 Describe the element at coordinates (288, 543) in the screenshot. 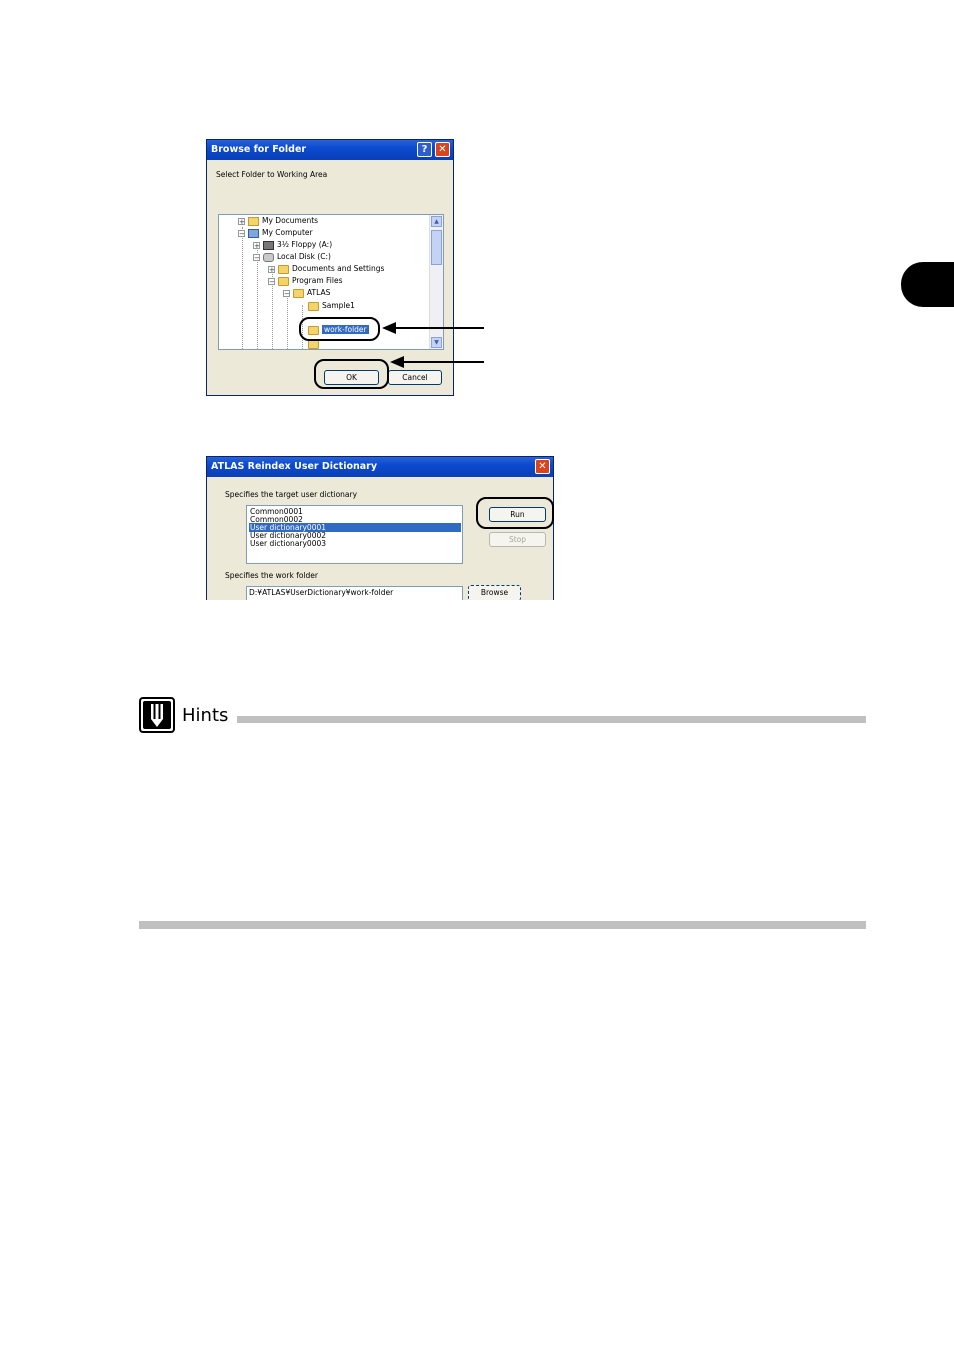

I see `list-item: User dictionary0003` at that location.